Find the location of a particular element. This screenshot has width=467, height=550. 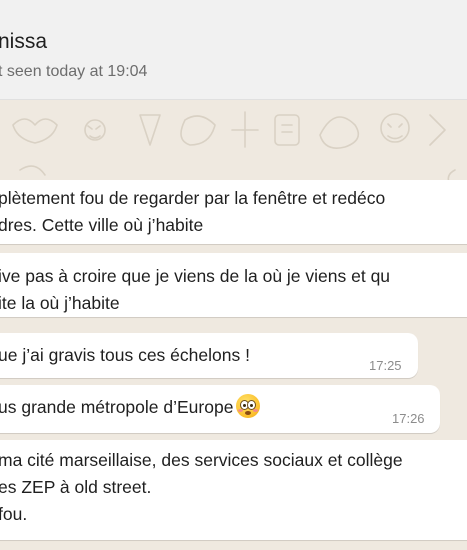

message-bubble: ue j’ai gravis tous ces échelons ! 17:25 is located at coordinates (209, 355).